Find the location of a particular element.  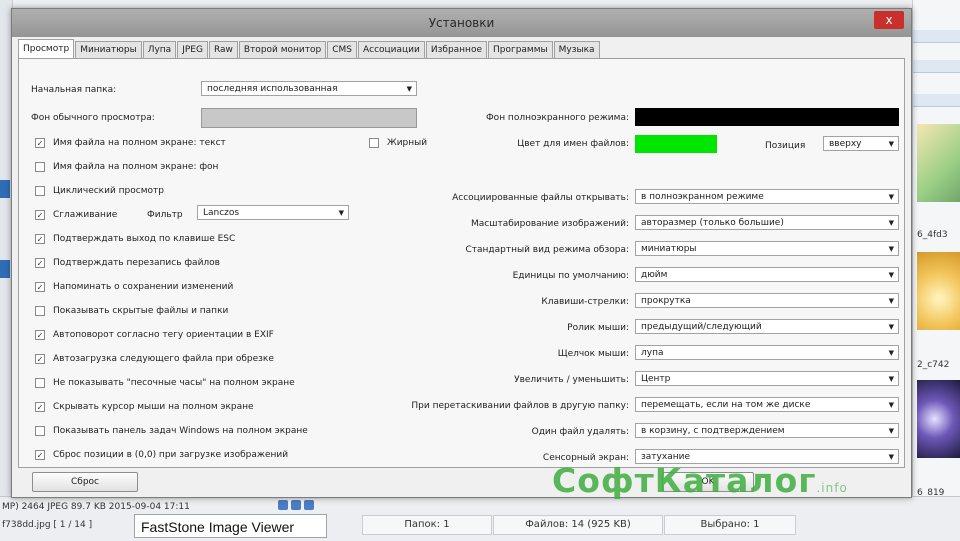

tab-view: Просмотр is located at coordinates (46, 48).